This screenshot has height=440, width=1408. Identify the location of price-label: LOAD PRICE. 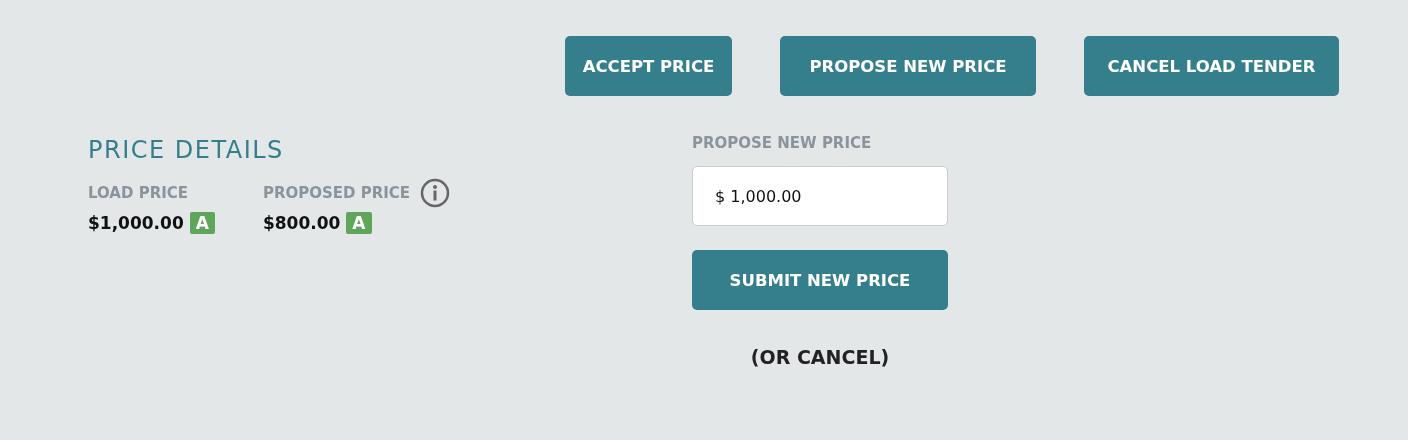
(138, 193).